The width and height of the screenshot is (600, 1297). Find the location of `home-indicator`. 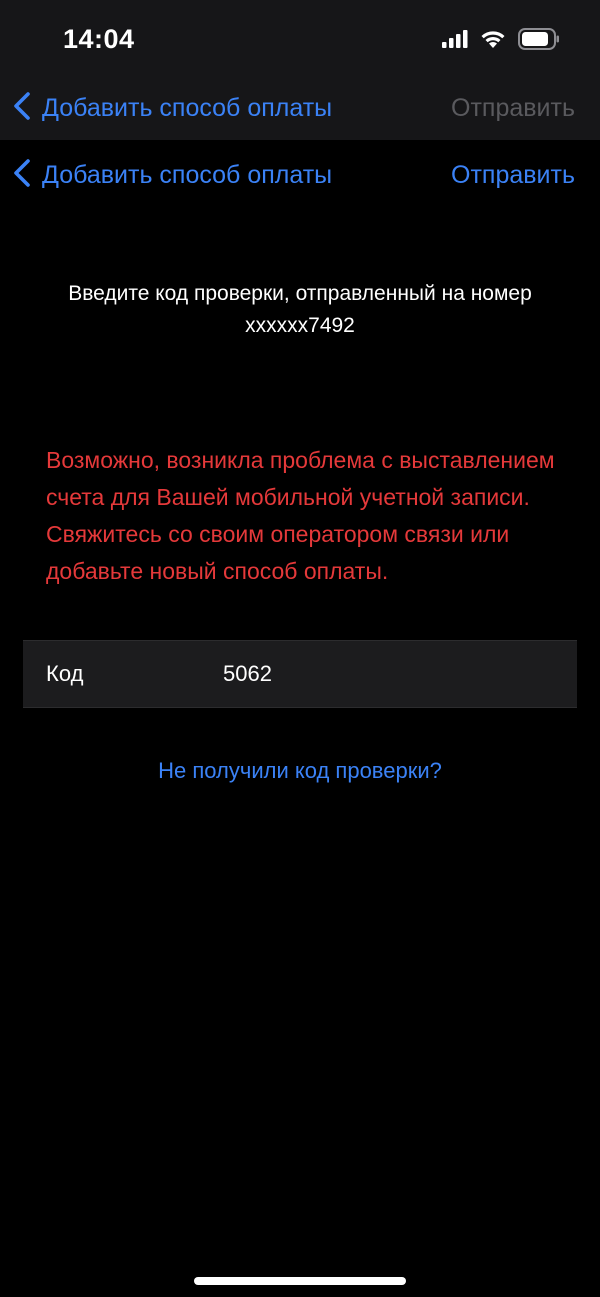

home-indicator is located at coordinates (300, 1281).